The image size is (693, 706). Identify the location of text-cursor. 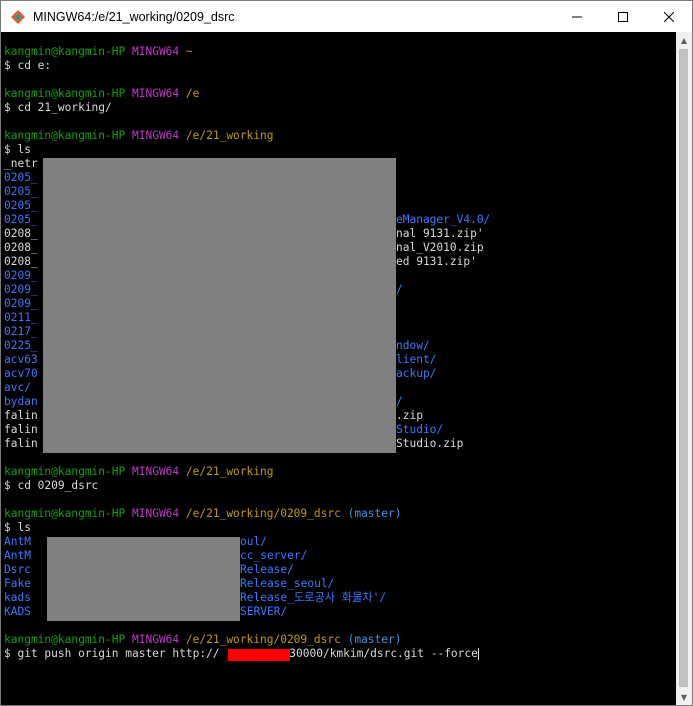
(478, 654).